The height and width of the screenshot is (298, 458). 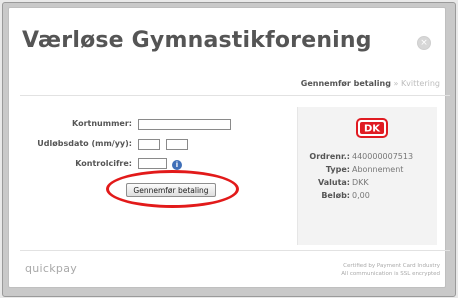 I want to click on expiry-month-input, so click(x=149, y=144).